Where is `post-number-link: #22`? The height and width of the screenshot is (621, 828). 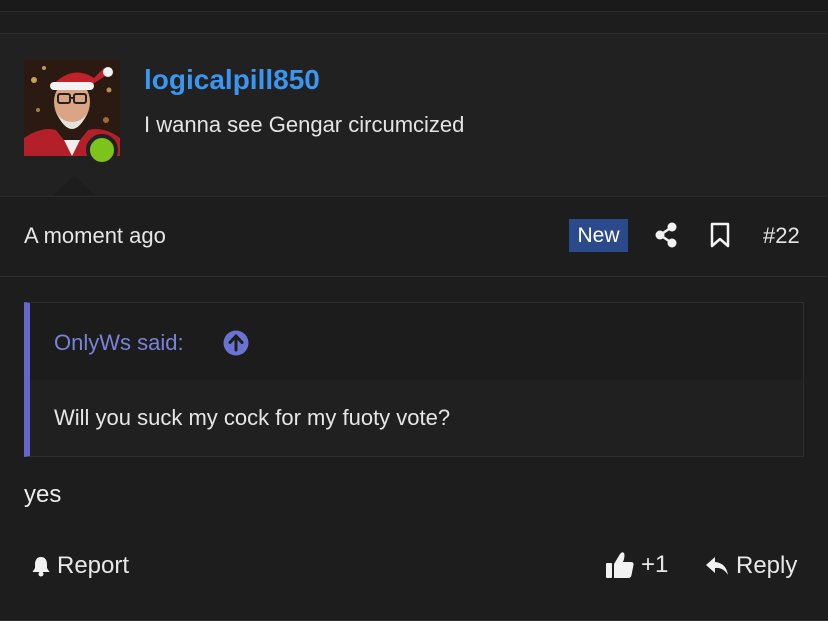 post-number-link: #22 is located at coordinates (781, 236).